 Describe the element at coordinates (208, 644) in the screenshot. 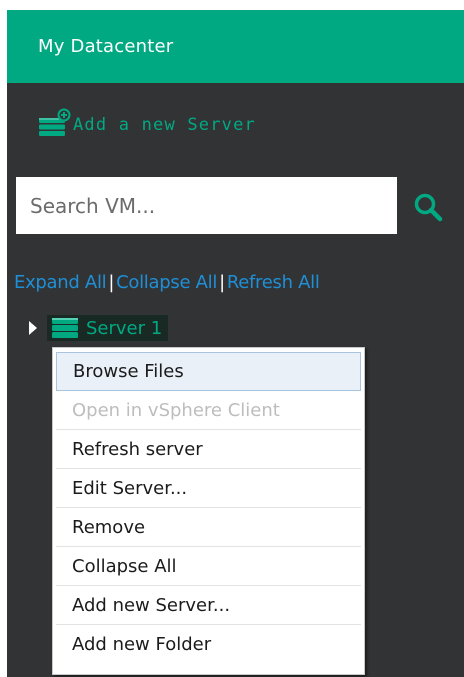

I see `menu-item-add-new-folder: Add new Folder` at that location.